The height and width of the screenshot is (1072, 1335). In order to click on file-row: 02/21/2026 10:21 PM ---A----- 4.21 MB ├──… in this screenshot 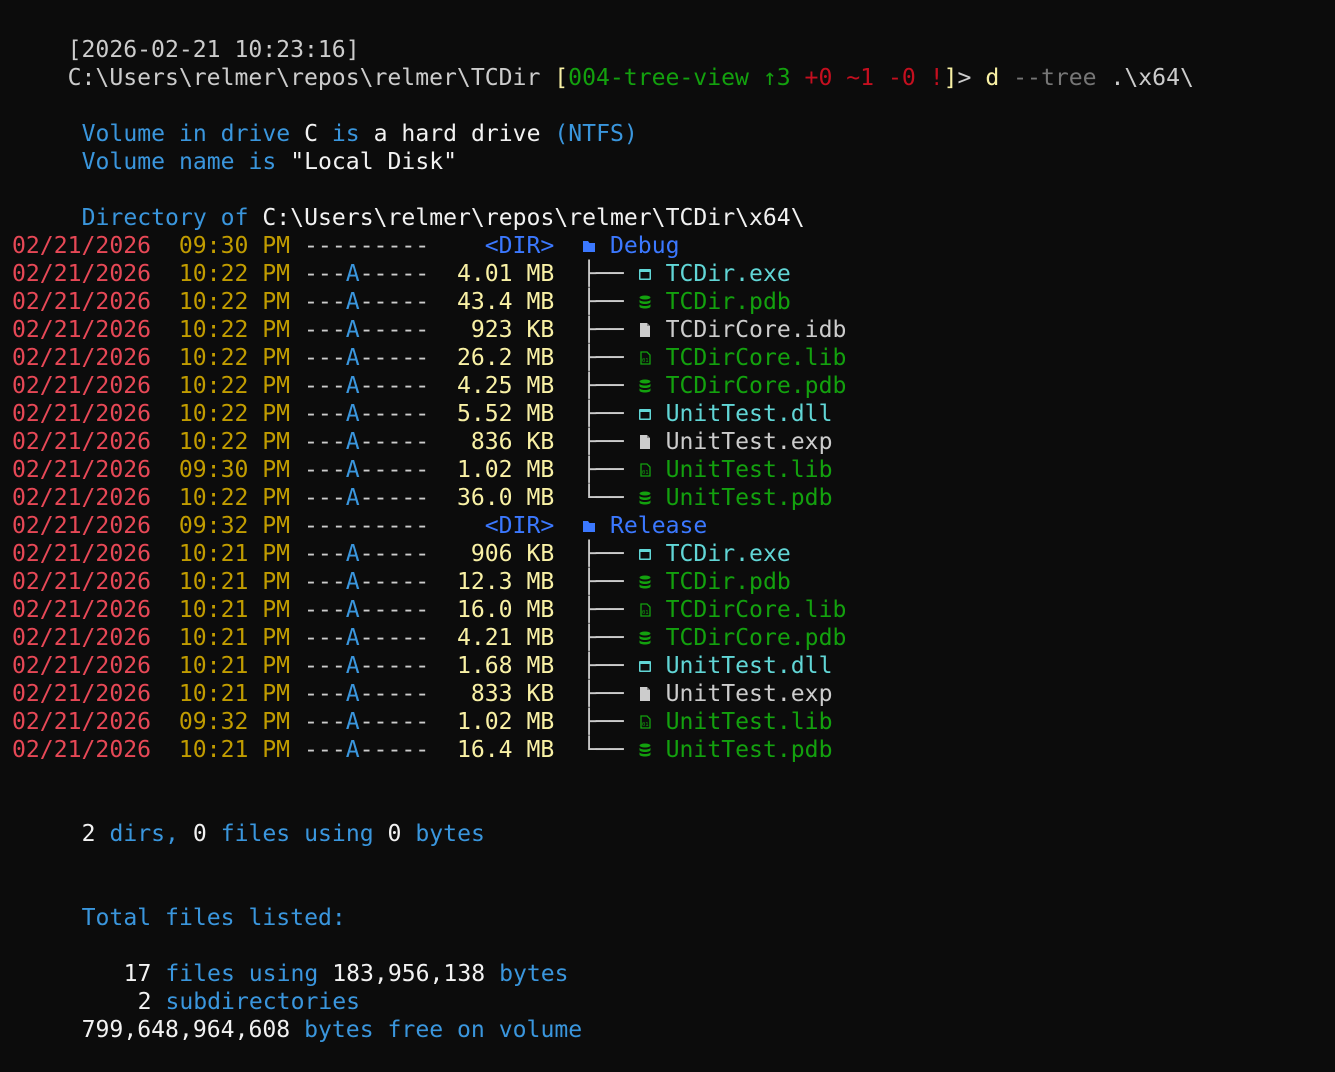, I will do `click(429, 638)`.